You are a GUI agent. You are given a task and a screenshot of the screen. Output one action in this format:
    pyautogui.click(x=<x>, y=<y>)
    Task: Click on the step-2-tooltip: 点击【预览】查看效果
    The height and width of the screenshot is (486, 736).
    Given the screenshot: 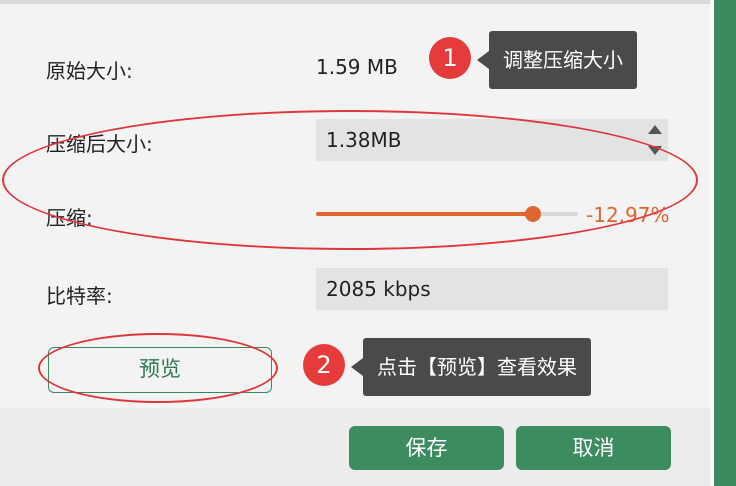 What is the action you would take?
    pyautogui.click(x=471, y=367)
    